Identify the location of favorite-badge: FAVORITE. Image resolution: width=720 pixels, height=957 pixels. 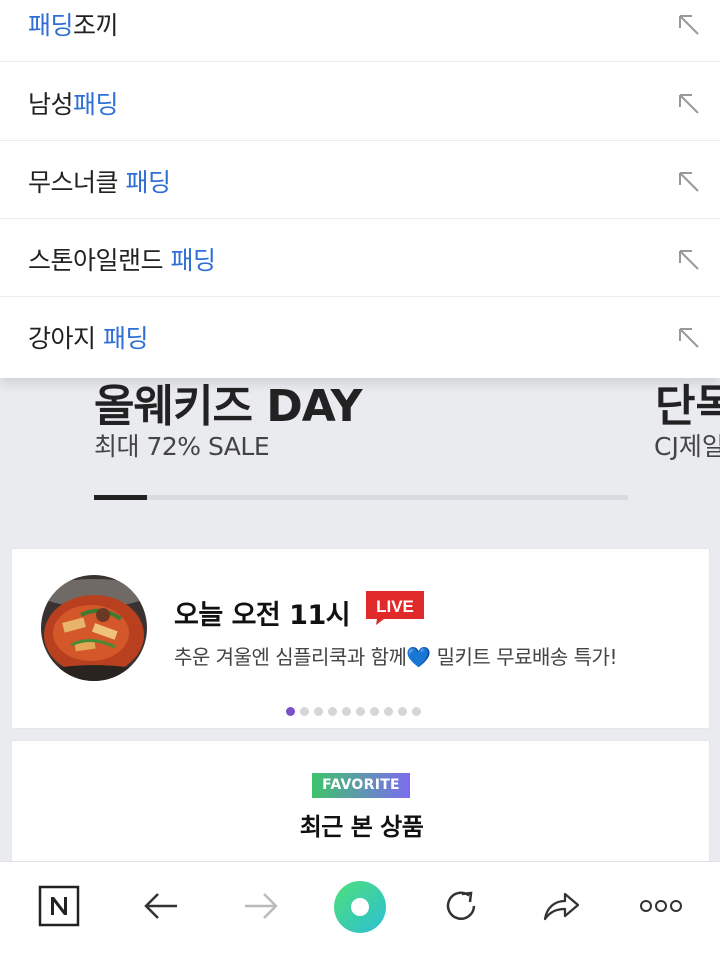
(361, 785).